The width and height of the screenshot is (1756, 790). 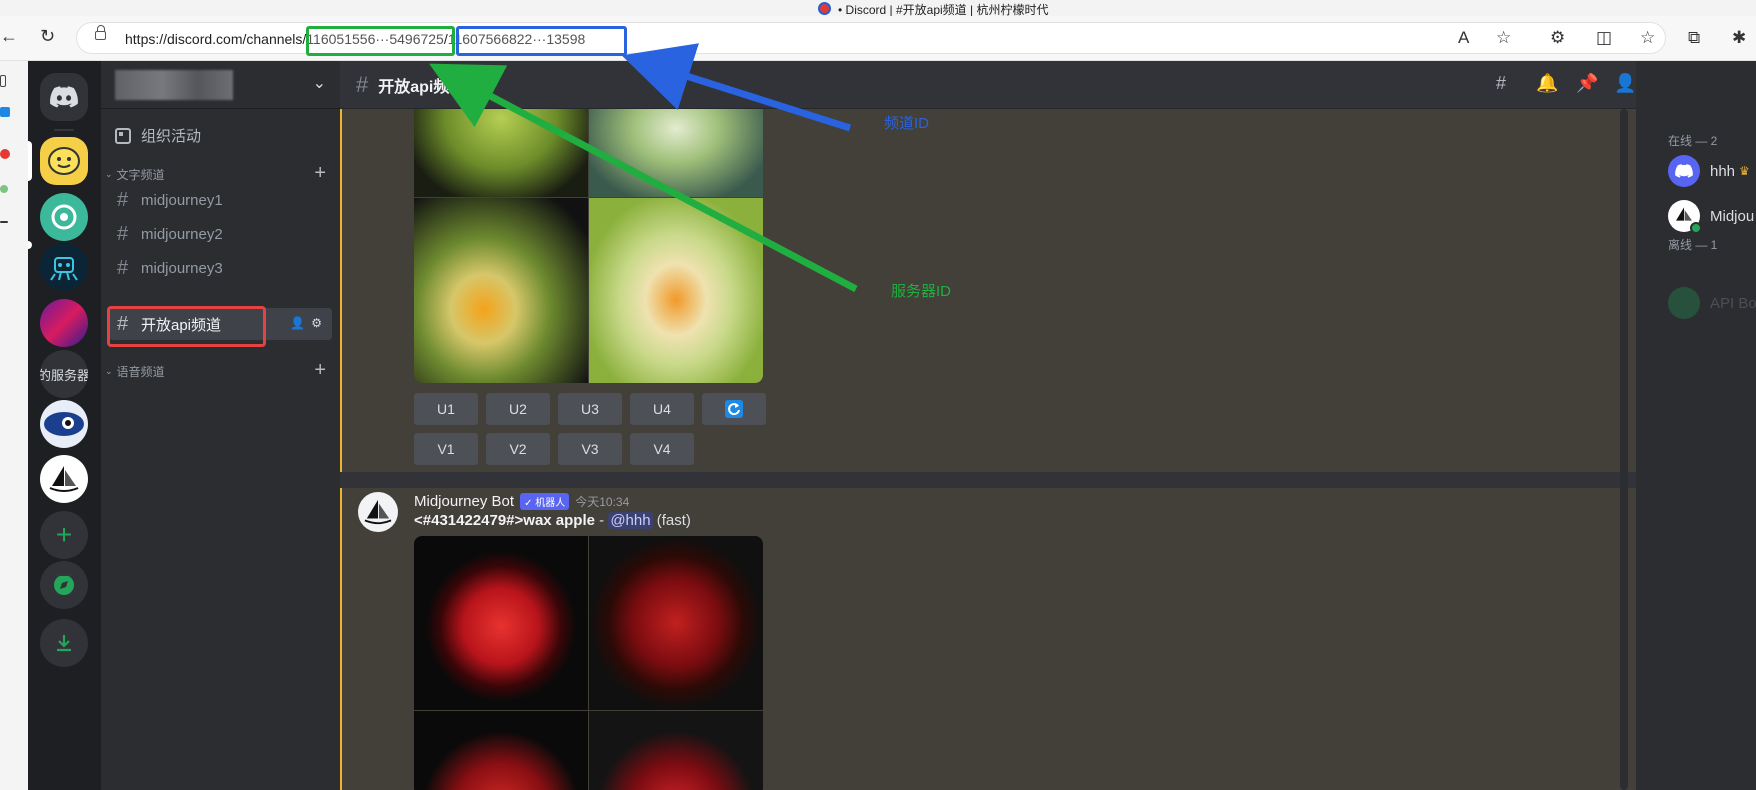 I want to click on v3-button: V3, so click(x=590, y=449).